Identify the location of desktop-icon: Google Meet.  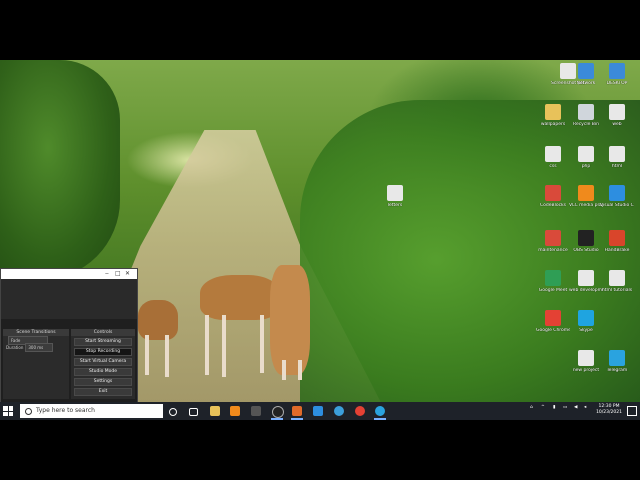
(553, 281).